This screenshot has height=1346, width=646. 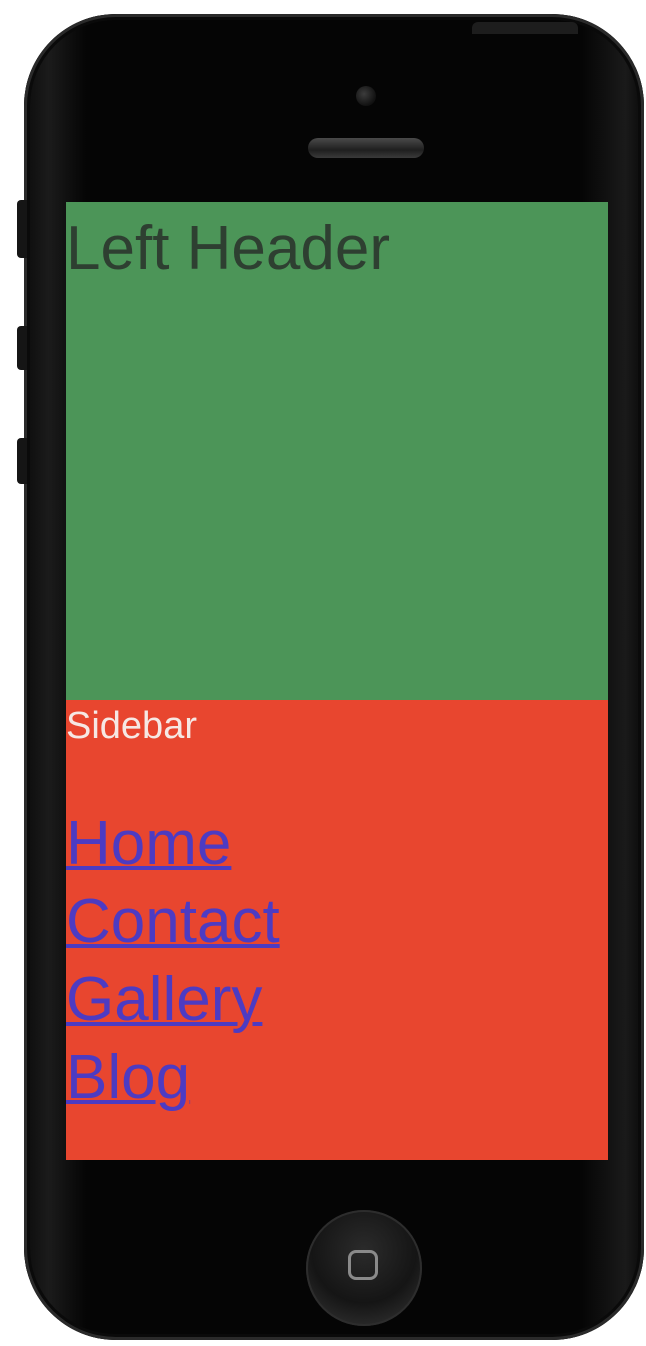 What do you see at coordinates (363, 1265) in the screenshot?
I see `rounded-square-icon` at bounding box center [363, 1265].